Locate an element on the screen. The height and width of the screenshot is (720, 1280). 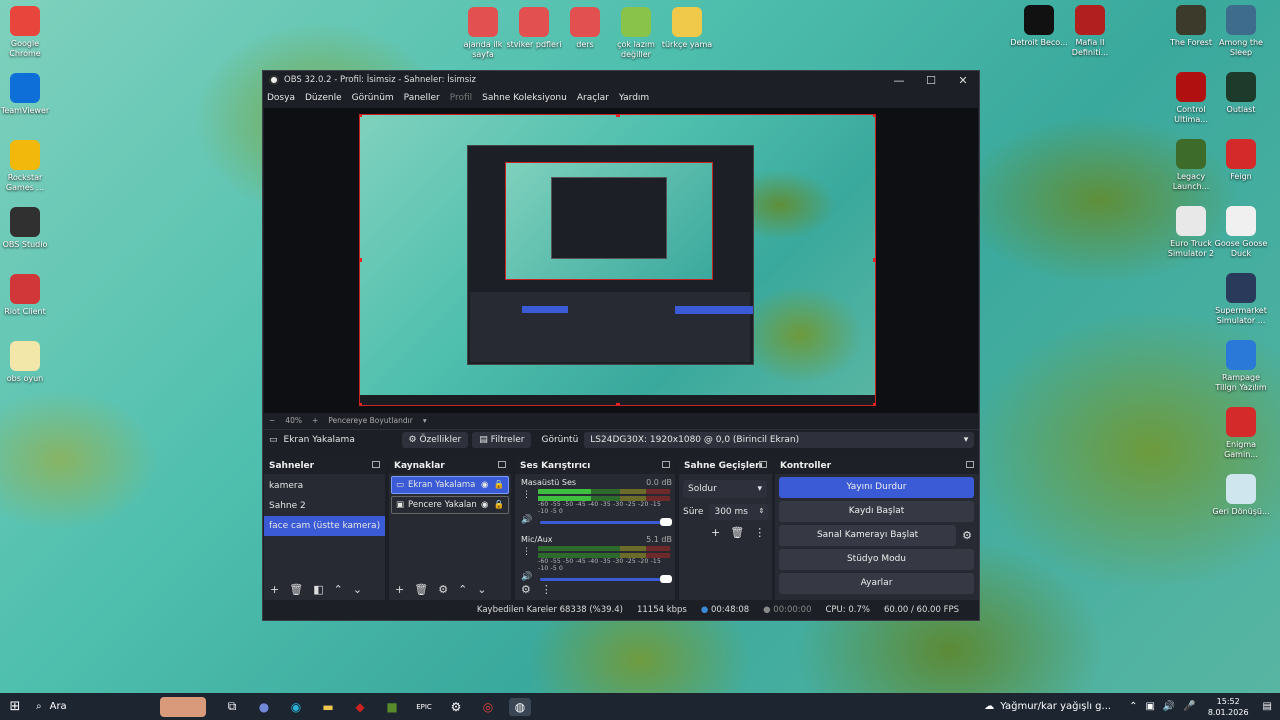
start-recording-button: Kaydı Başlat is located at coordinates (876, 511).